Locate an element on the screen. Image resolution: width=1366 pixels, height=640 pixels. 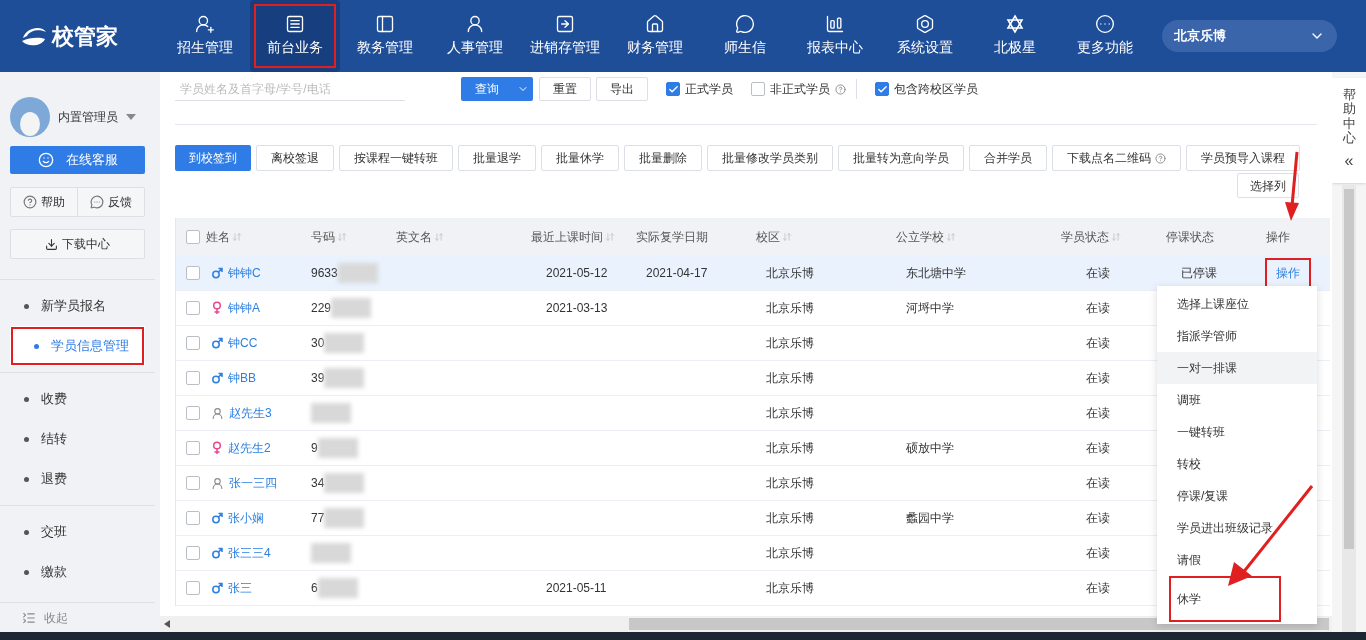
nav-tab: 教务管理 is located at coordinates (385, 36).